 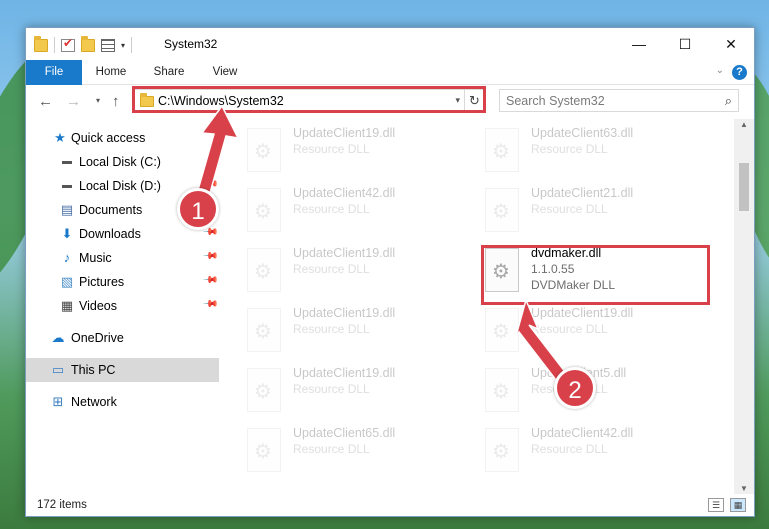 I want to click on step-1-callout: 1, so click(x=198, y=209).